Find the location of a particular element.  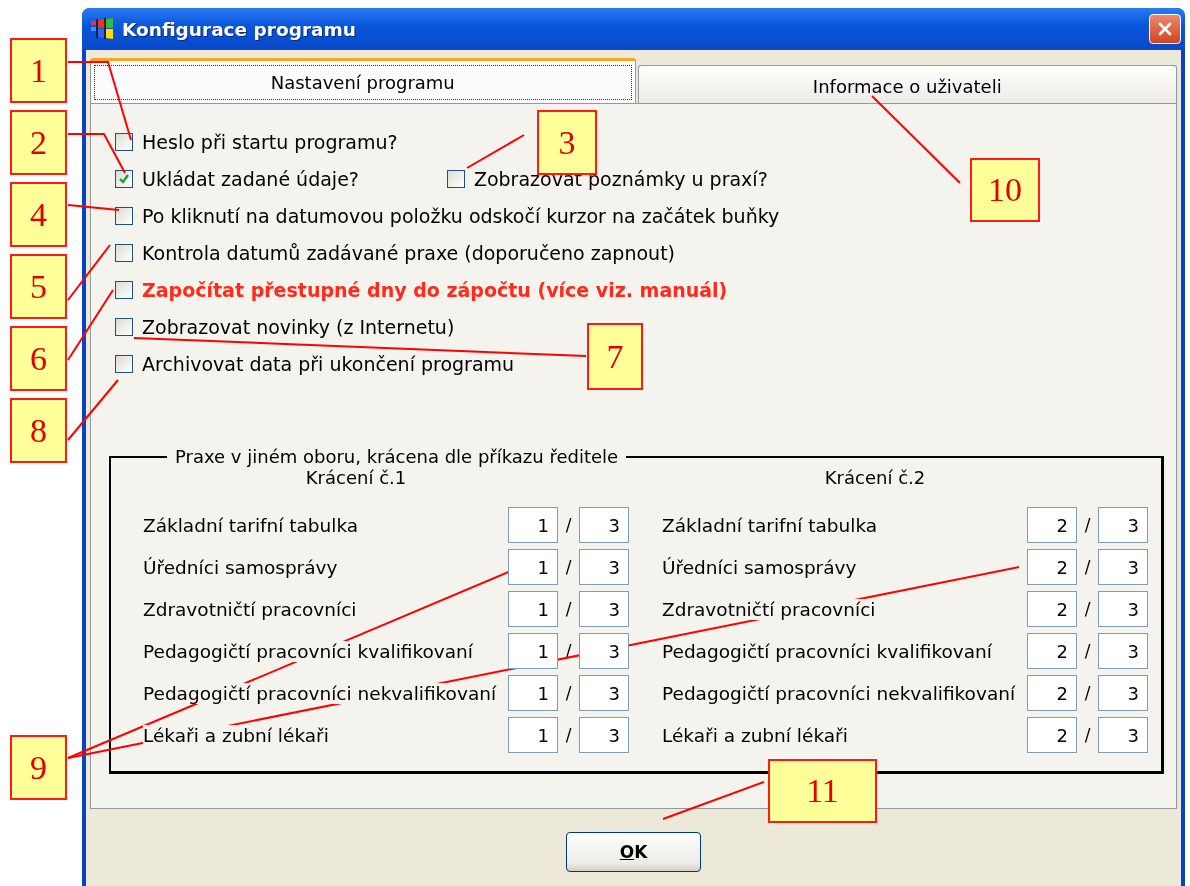

callout-number: 4 is located at coordinates (38, 214).